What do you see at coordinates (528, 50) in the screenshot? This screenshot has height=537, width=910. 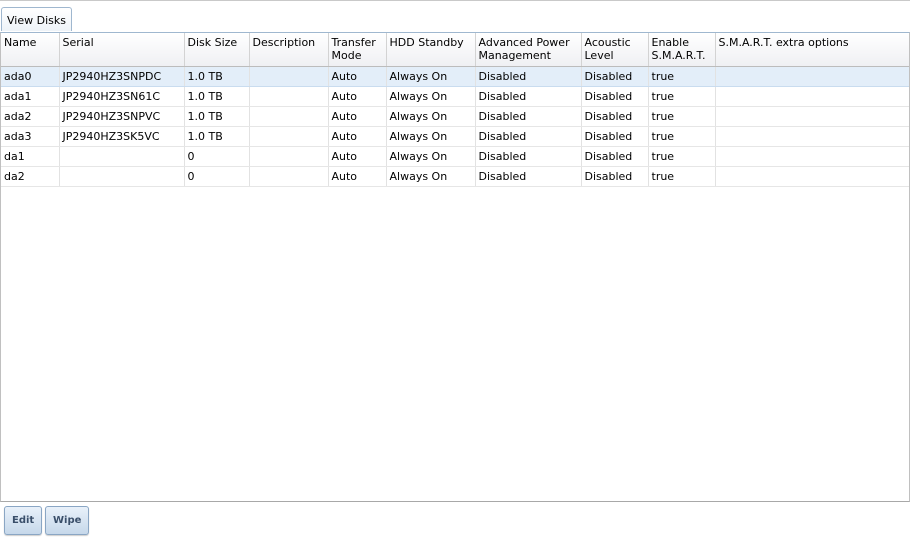 I see `column-header-advanced-power-management: Advanced Power Management` at bounding box center [528, 50].